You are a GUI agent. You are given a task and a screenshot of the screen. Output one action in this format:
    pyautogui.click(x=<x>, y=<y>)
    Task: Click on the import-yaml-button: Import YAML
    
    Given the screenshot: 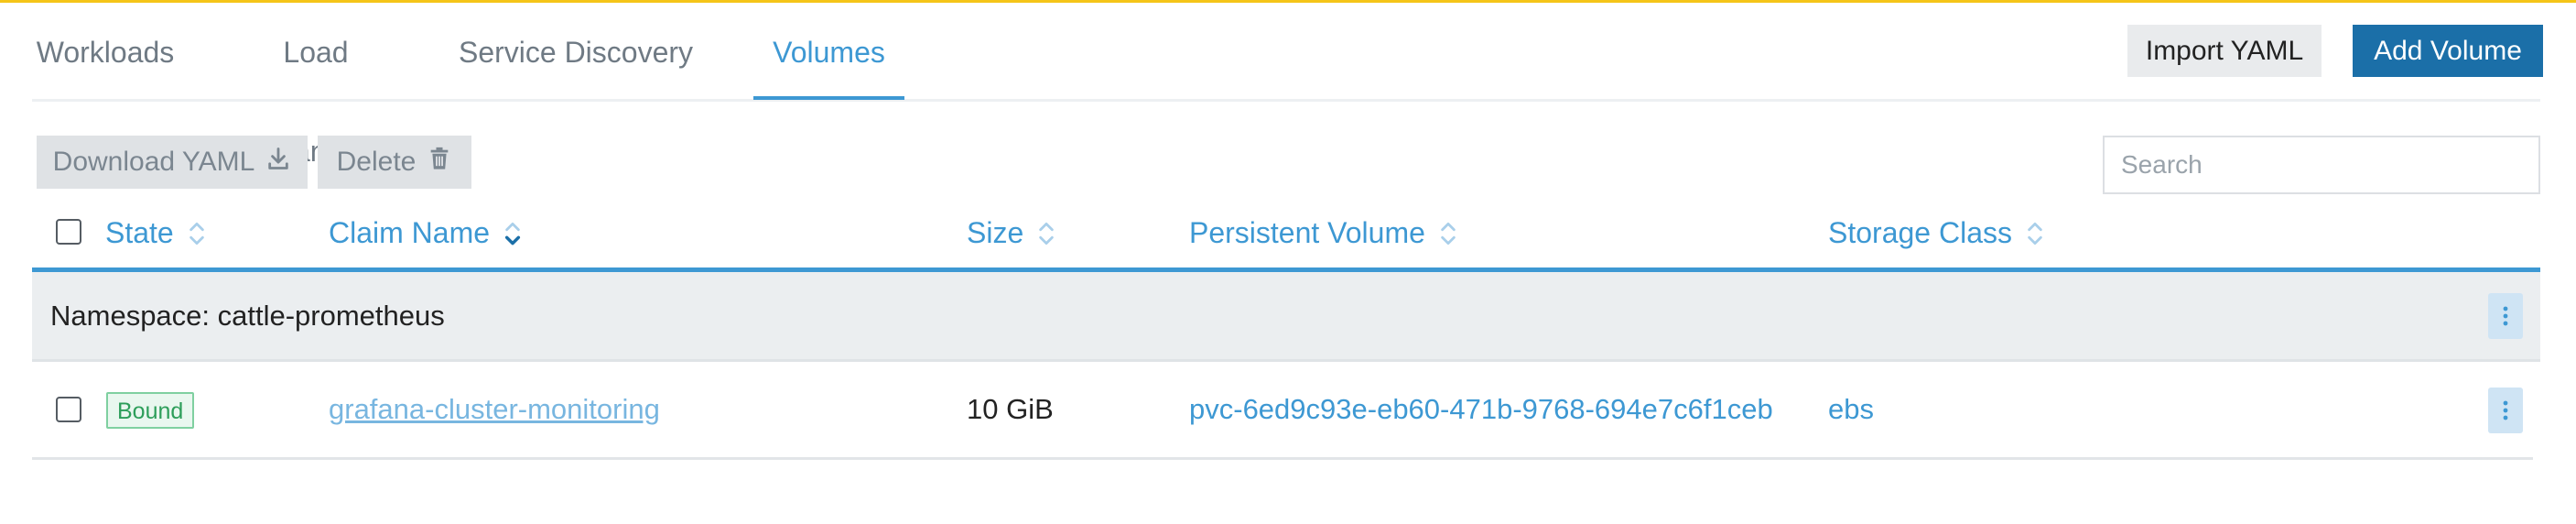 What is the action you would take?
    pyautogui.click(x=2225, y=51)
    